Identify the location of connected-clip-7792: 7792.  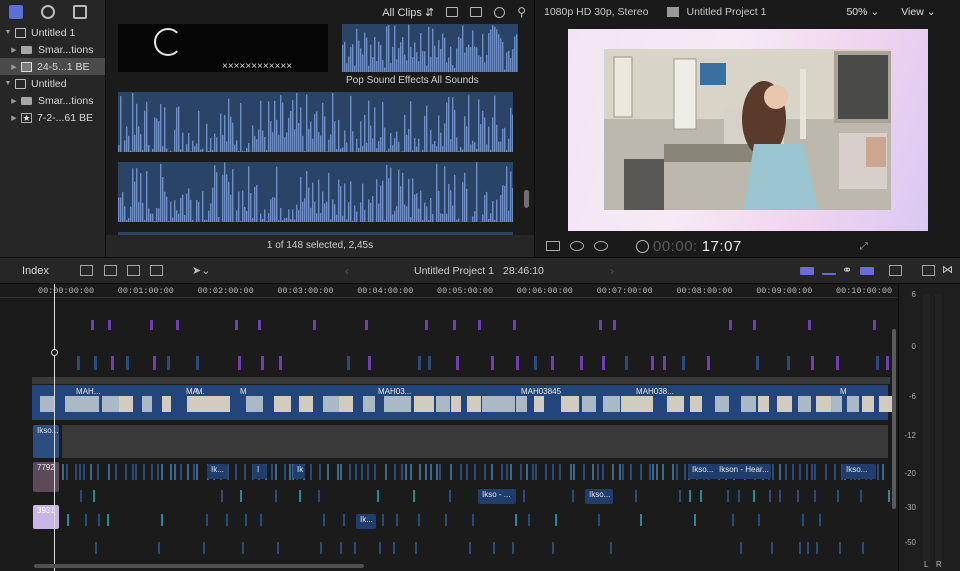
(46, 477).